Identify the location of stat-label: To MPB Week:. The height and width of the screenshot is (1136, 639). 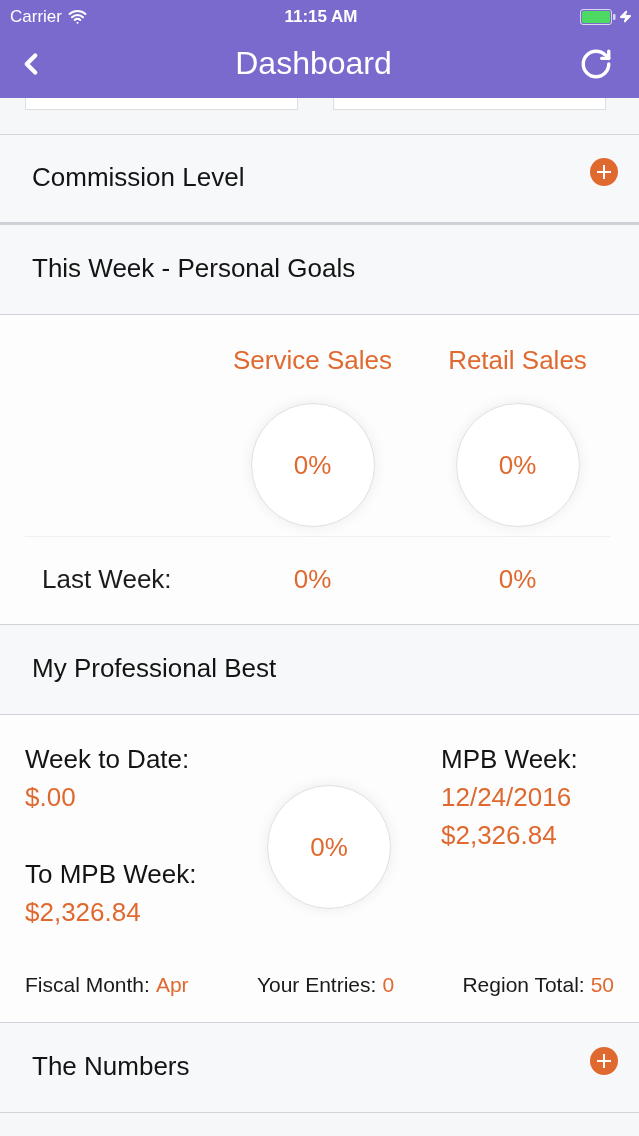
(111, 874).